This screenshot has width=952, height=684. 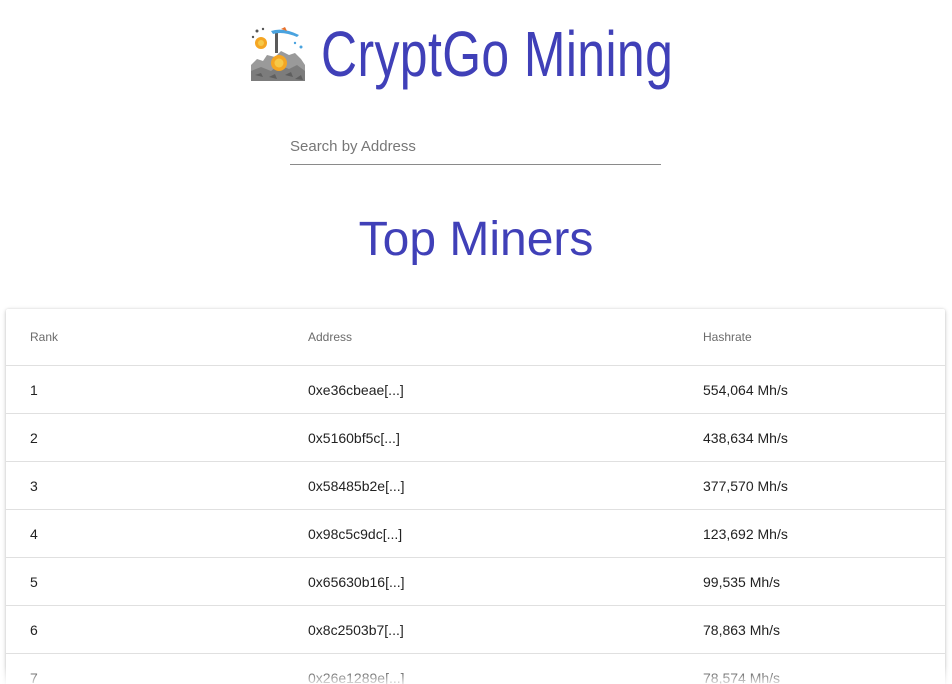 What do you see at coordinates (157, 437) in the screenshot?
I see `rank-cell: 2` at bounding box center [157, 437].